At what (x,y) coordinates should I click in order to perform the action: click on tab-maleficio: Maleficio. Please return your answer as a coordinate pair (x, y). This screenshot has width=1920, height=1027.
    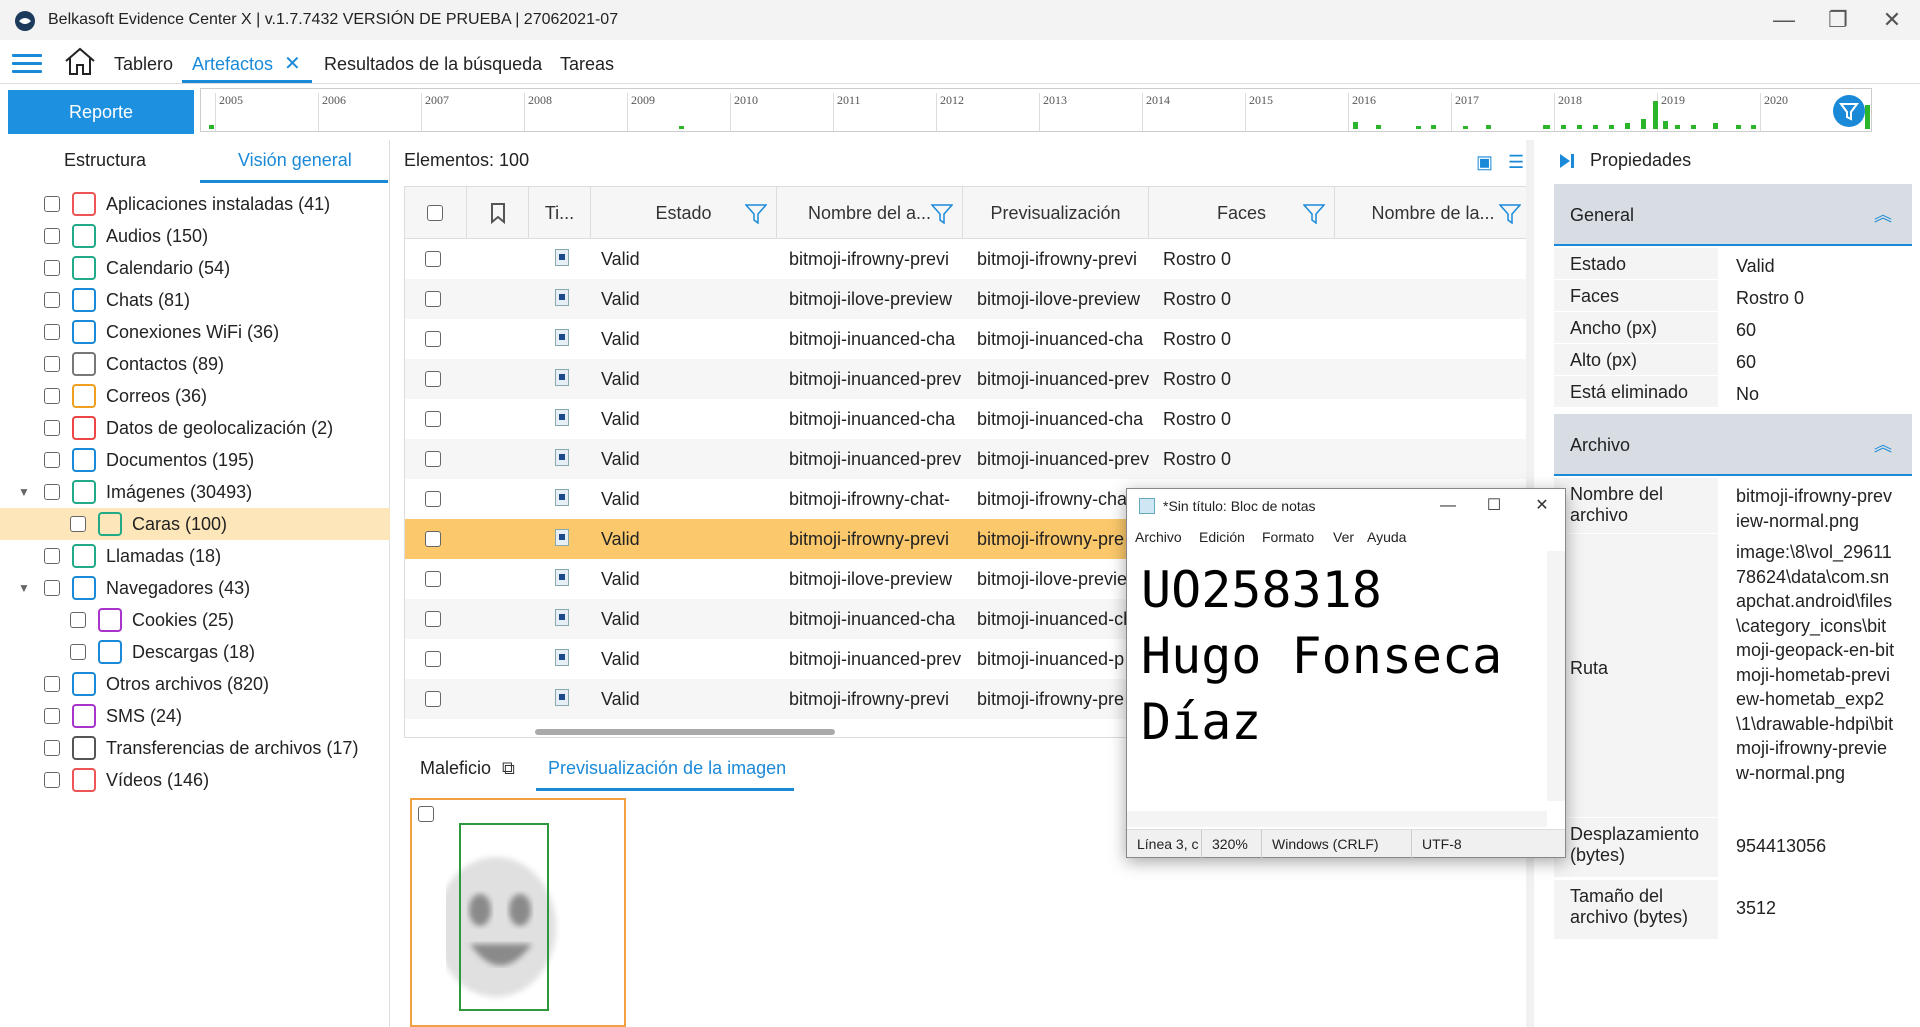
    Looking at the image, I should click on (455, 768).